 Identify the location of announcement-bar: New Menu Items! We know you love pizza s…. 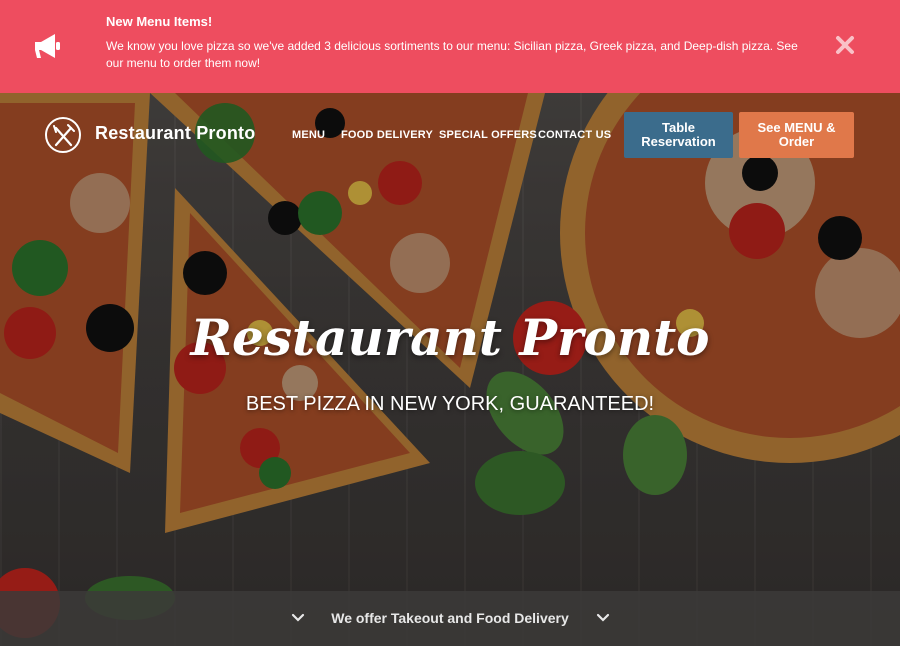
(450, 46).